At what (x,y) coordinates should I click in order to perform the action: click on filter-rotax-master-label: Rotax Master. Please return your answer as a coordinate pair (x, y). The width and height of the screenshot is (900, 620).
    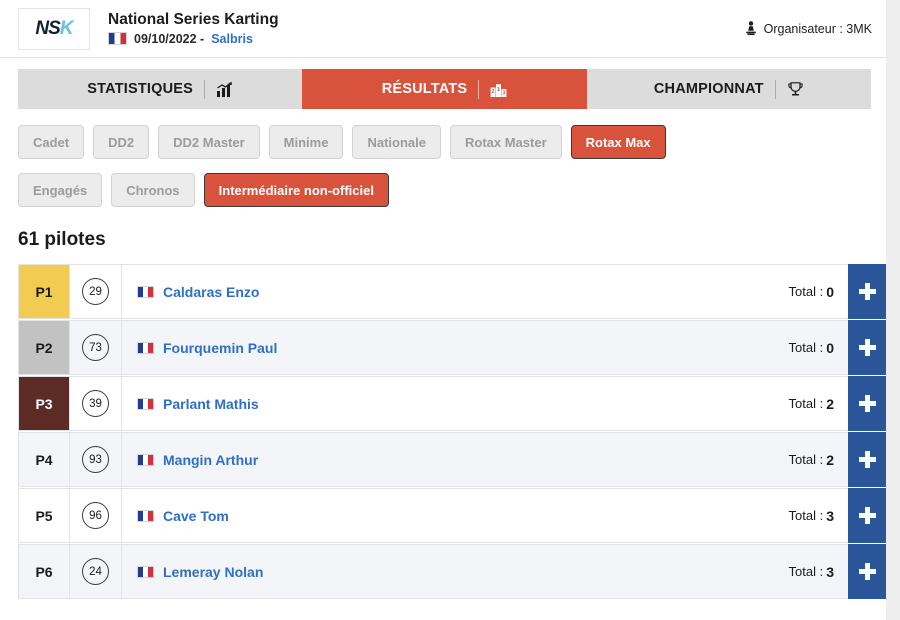
    Looking at the image, I should click on (505, 142).